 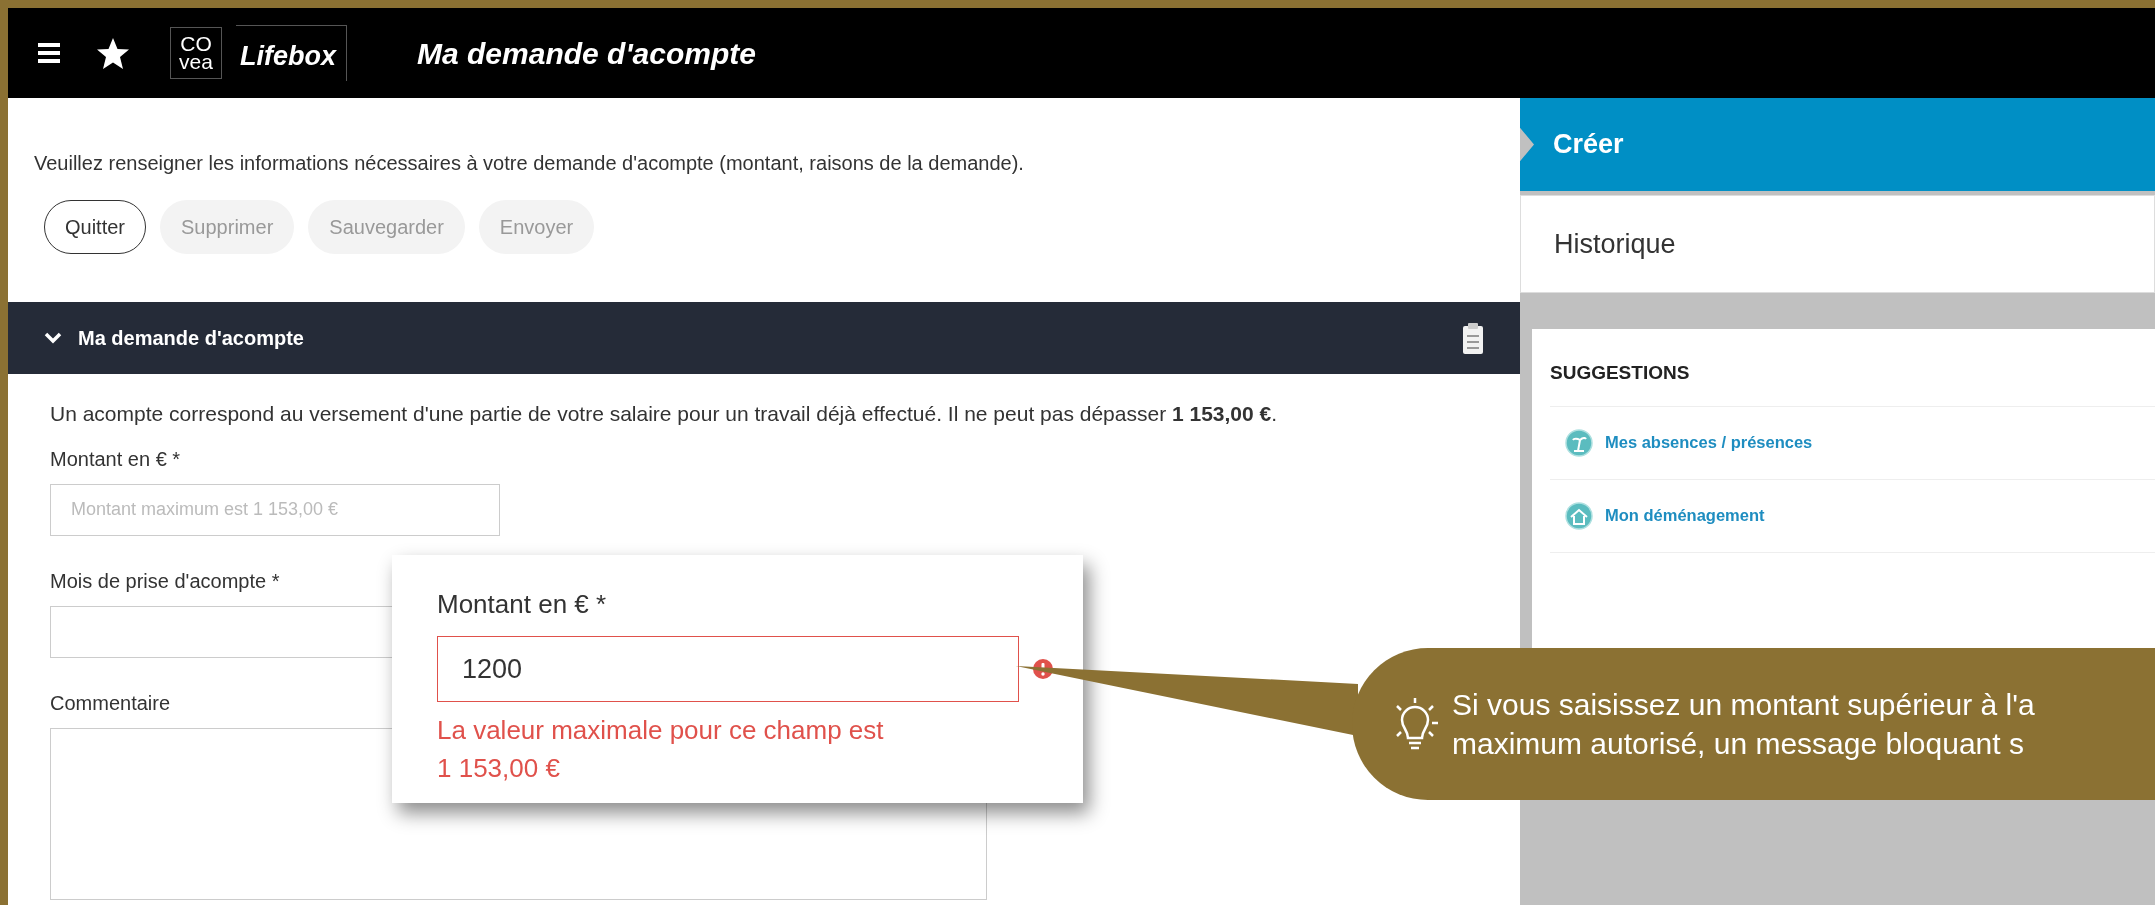 I want to click on input-field: Montant maximum est 1 153,00 €, so click(x=275, y=509).